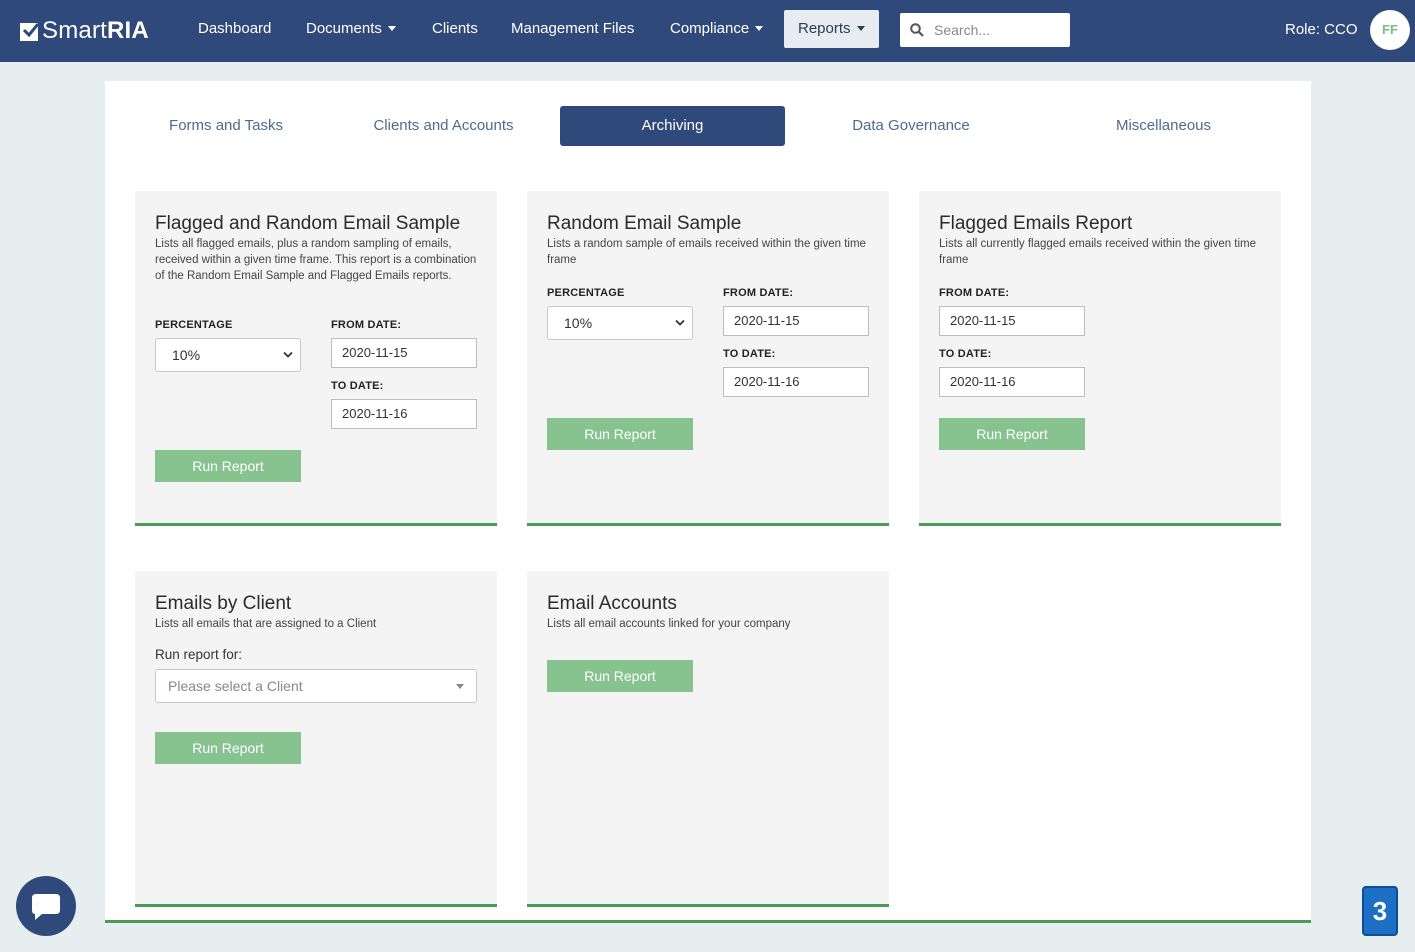 The width and height of the screenshot is (1415, 952). I want to click on nav-dashboard-label: Dashboard, so click(235, 28).